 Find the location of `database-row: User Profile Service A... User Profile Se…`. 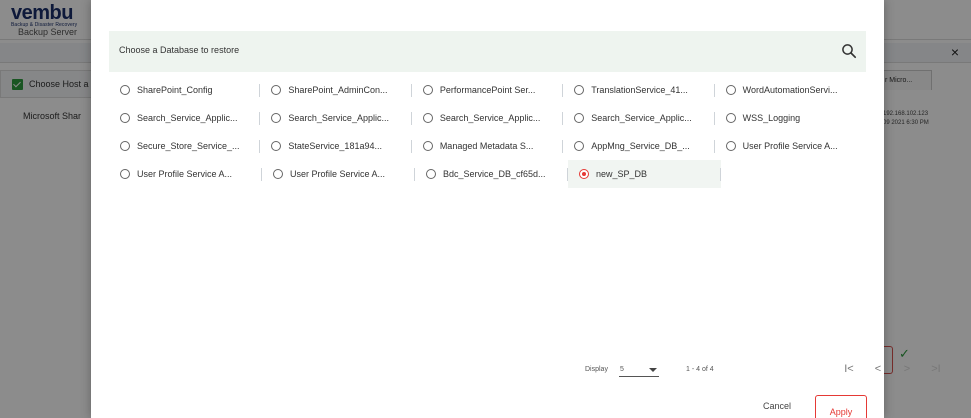

database-row: User Profile Service A... User Profile Se… is located at coordinates (487, 174).